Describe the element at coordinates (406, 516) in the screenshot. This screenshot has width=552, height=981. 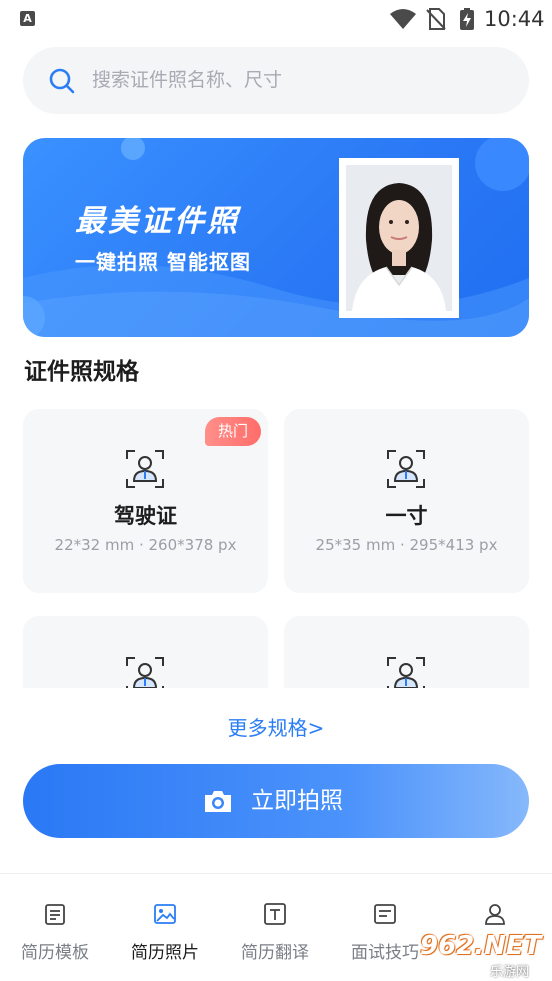
I see `spec-name: 一寸` at that location.